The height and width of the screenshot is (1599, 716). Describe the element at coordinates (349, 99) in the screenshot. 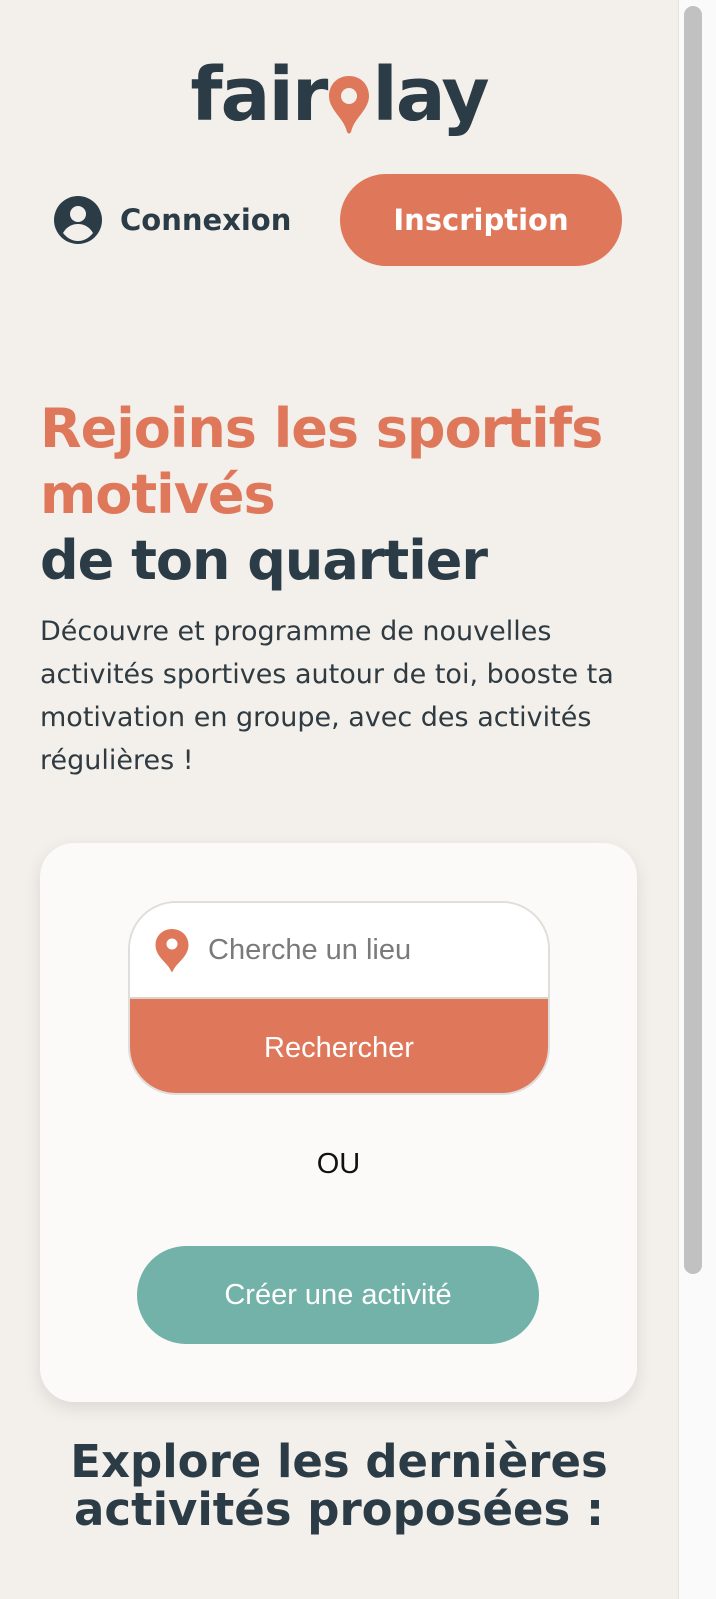

I see `logo-pin-icon` at that location.